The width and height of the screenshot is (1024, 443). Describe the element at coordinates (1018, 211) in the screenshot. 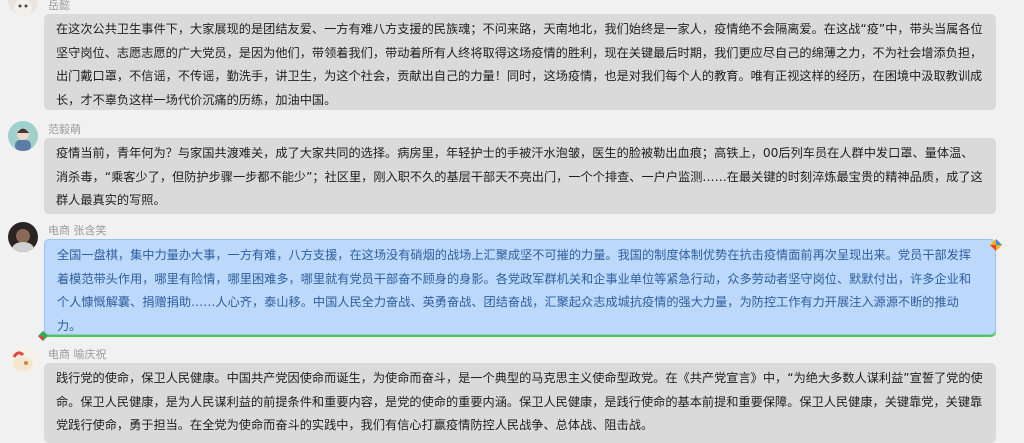

I see `scrollbar-track` at that location.